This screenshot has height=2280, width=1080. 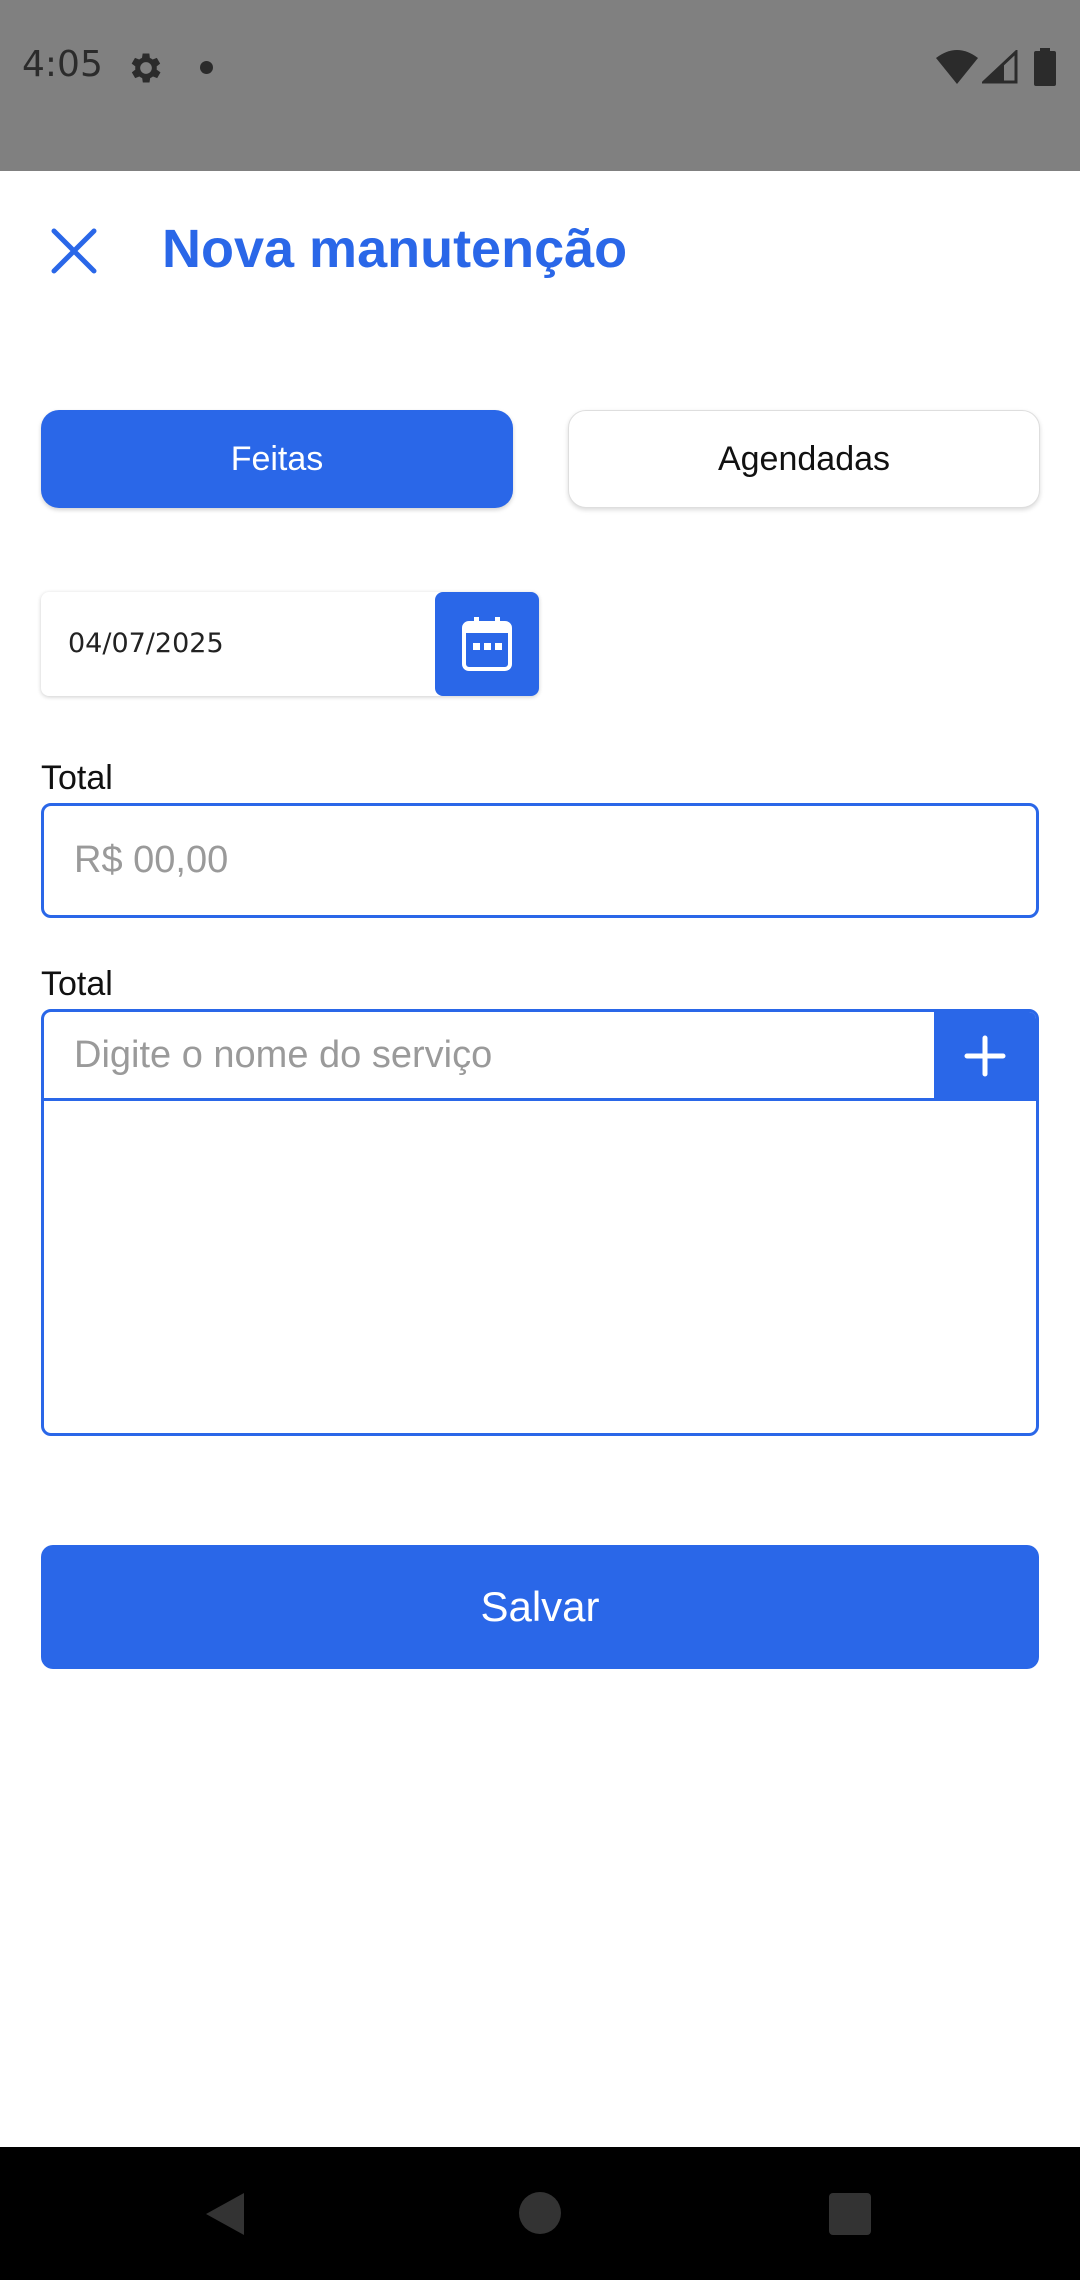 What do you see at coordinates (540, 85) in the screenshot?
I see `status-bar: 4:05` at bounding box center [540, 85].